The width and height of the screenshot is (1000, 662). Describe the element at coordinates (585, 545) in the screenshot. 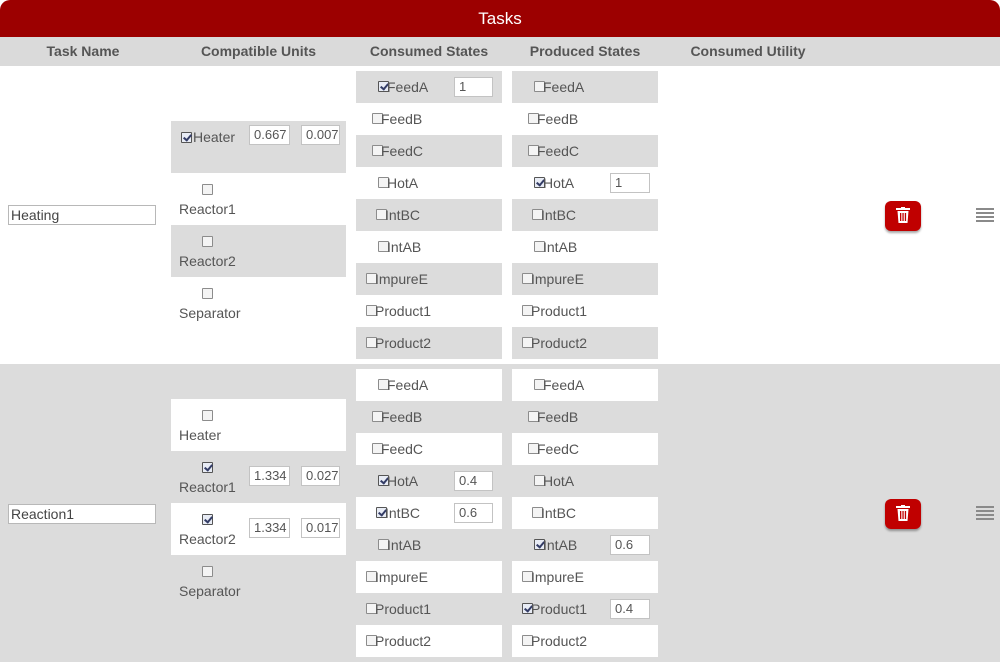

I see `produced-state-item: IntAB 0.6` at that location.